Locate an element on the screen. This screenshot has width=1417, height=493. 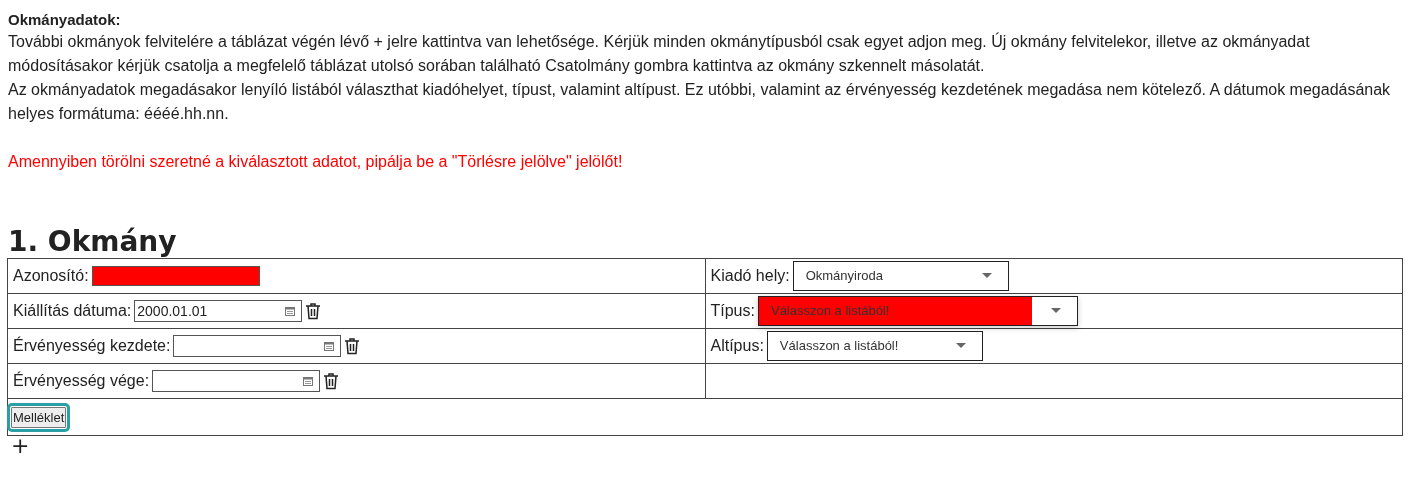
dropdown: Válasszon a listából! is located at coordinates (874, 346).